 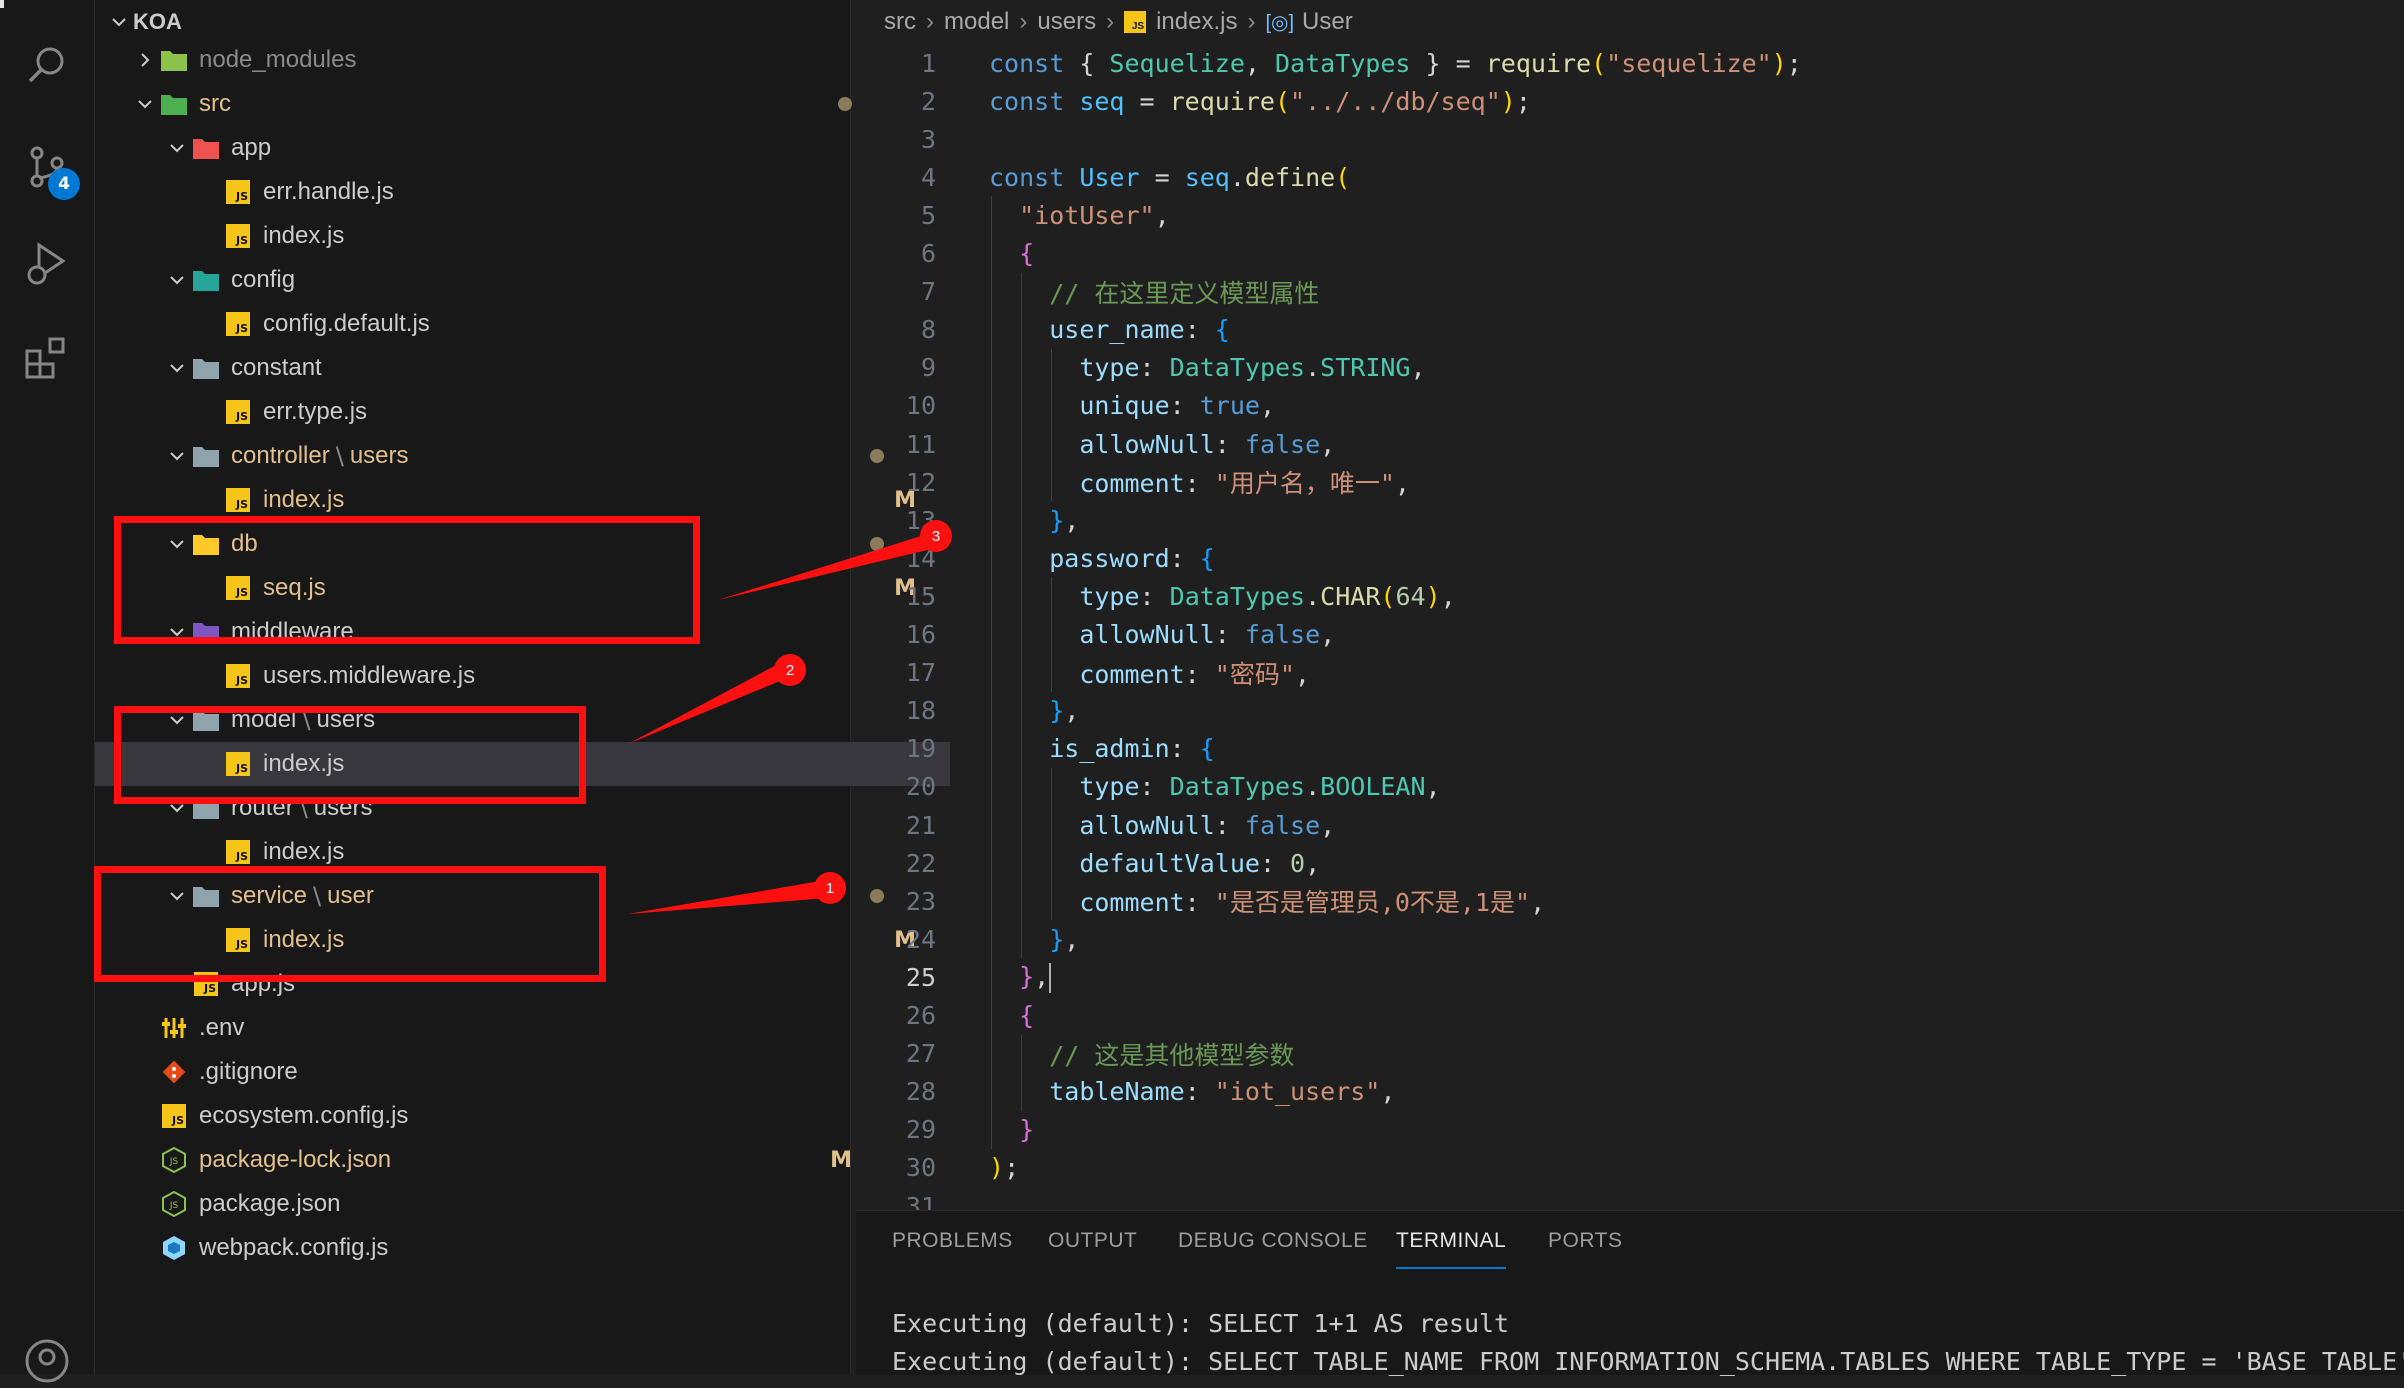 What do you see at coordinates (47, 263) in the screenshot?
I see `run-debug-icon` at bounding box center [47, 263].